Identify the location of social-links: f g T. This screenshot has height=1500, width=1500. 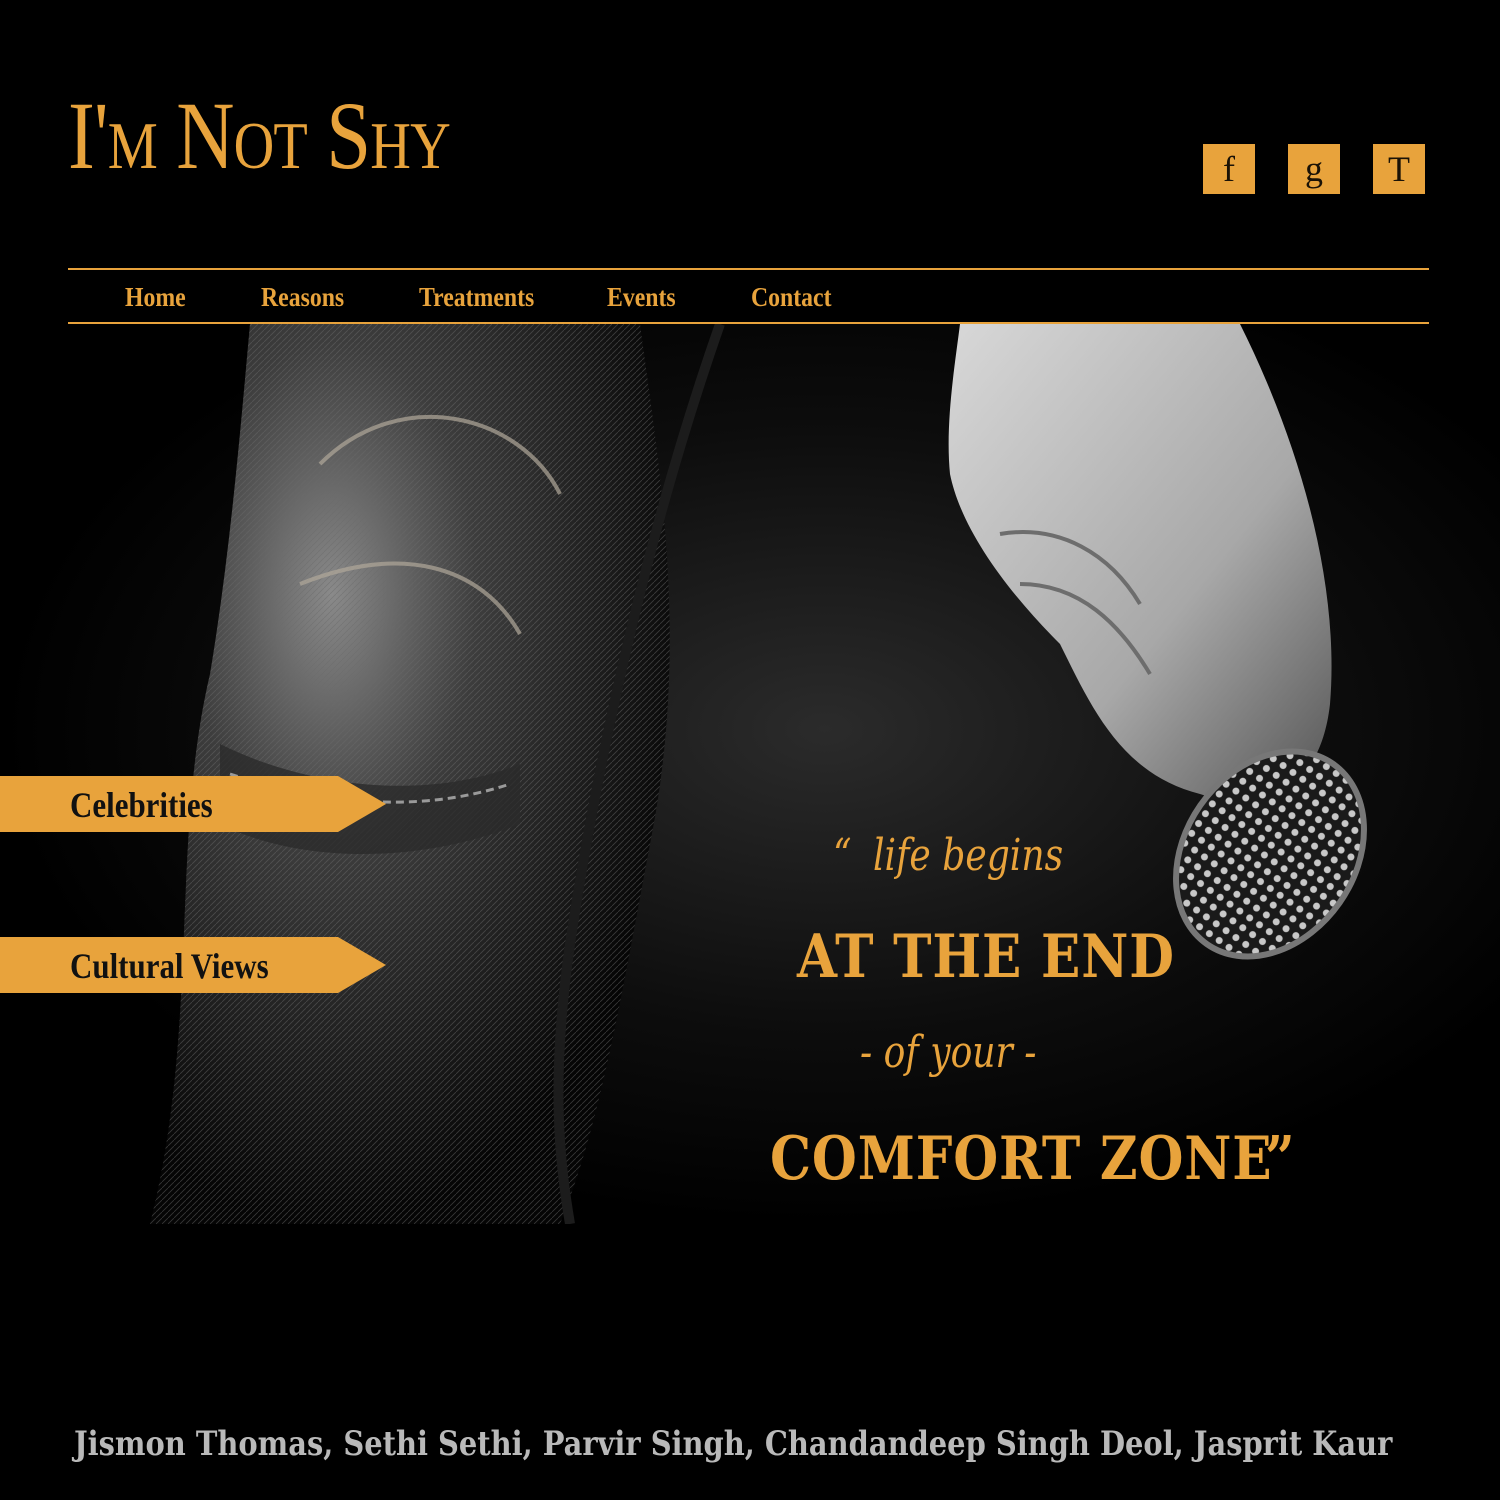
(1314, 169).